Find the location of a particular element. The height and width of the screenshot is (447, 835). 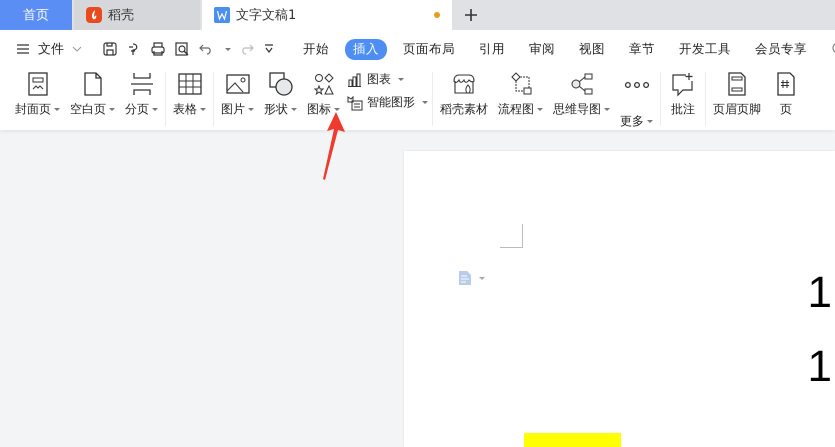

ribbon-button: 批注 is located at coordinates (683, 99).